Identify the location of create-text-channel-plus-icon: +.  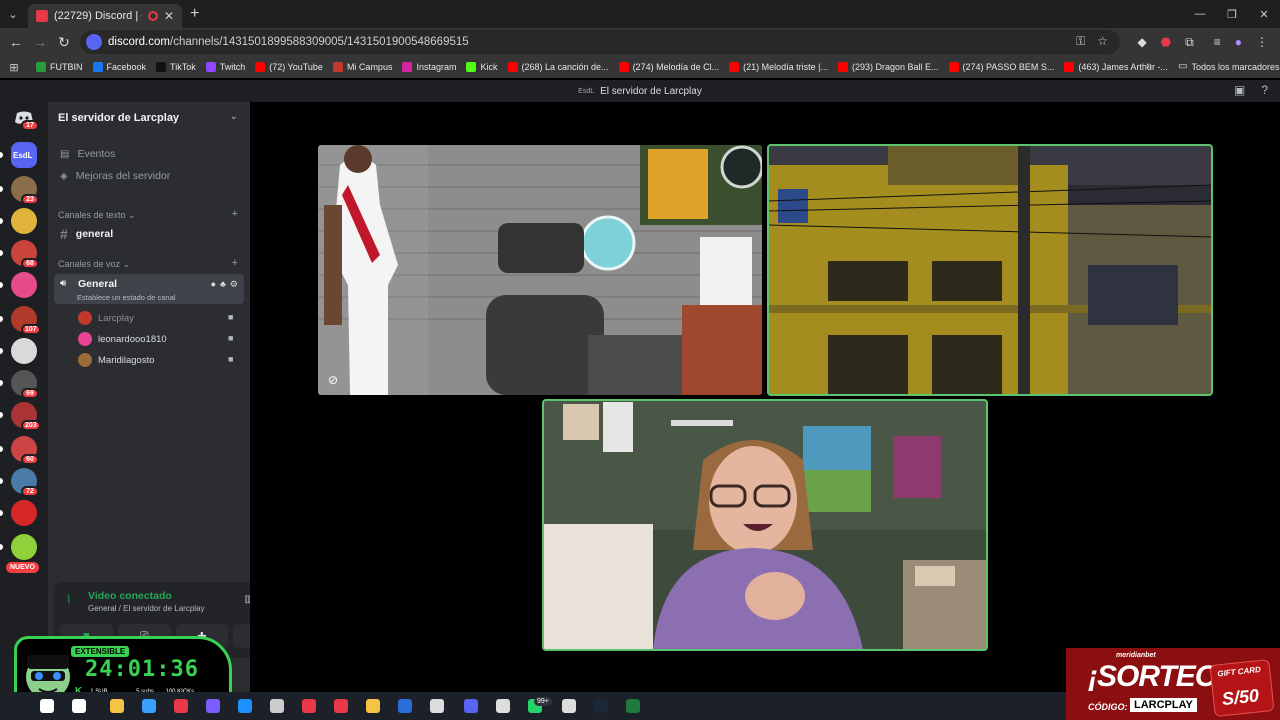
(235, 214).